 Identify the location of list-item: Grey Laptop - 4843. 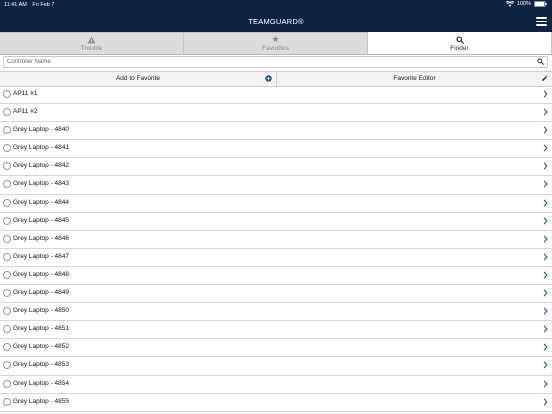
(276, 185).